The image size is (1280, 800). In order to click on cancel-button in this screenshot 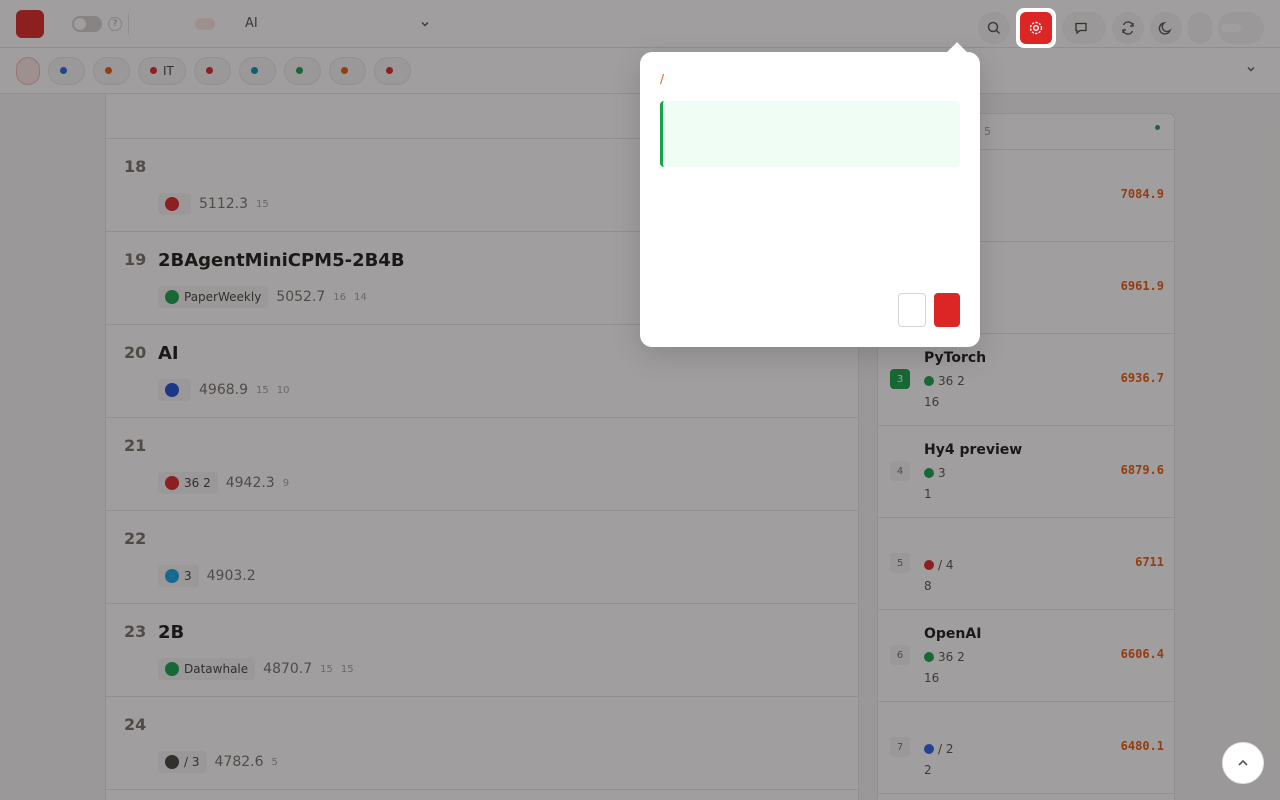, I will do `click(912, 310)`.